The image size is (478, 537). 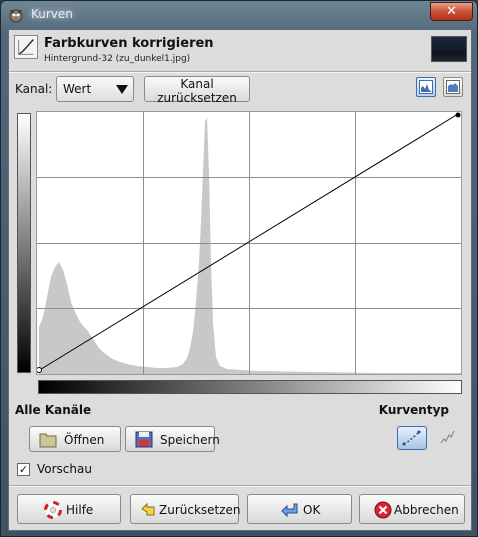 What do you see at coordinates (190, 440) in the screenshot?
I see `save-button-label: Speichern` at bounding box center [190, 440].